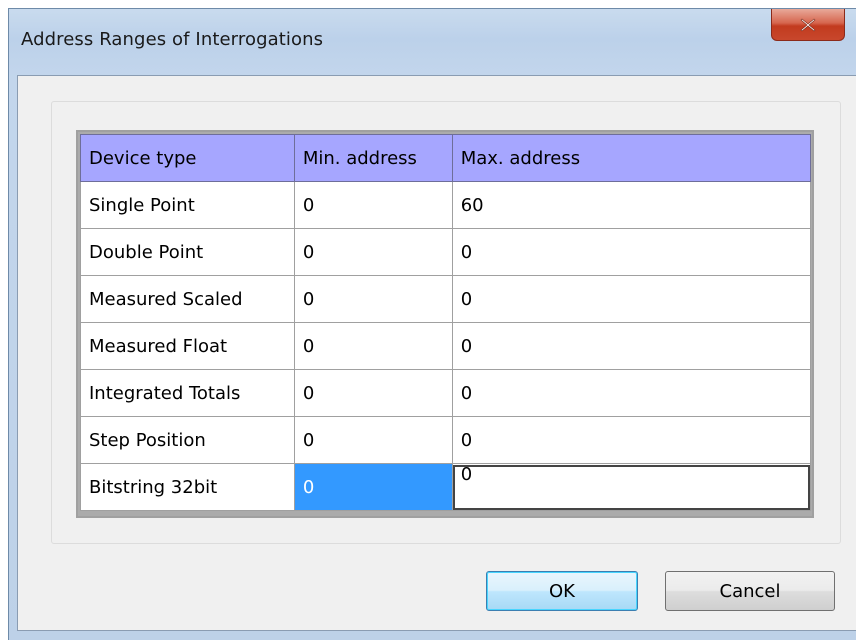 Image resolution: width=856 pixels, height=640 pixels. I want to click on cancel-button: Cancel, so click(750, 591).